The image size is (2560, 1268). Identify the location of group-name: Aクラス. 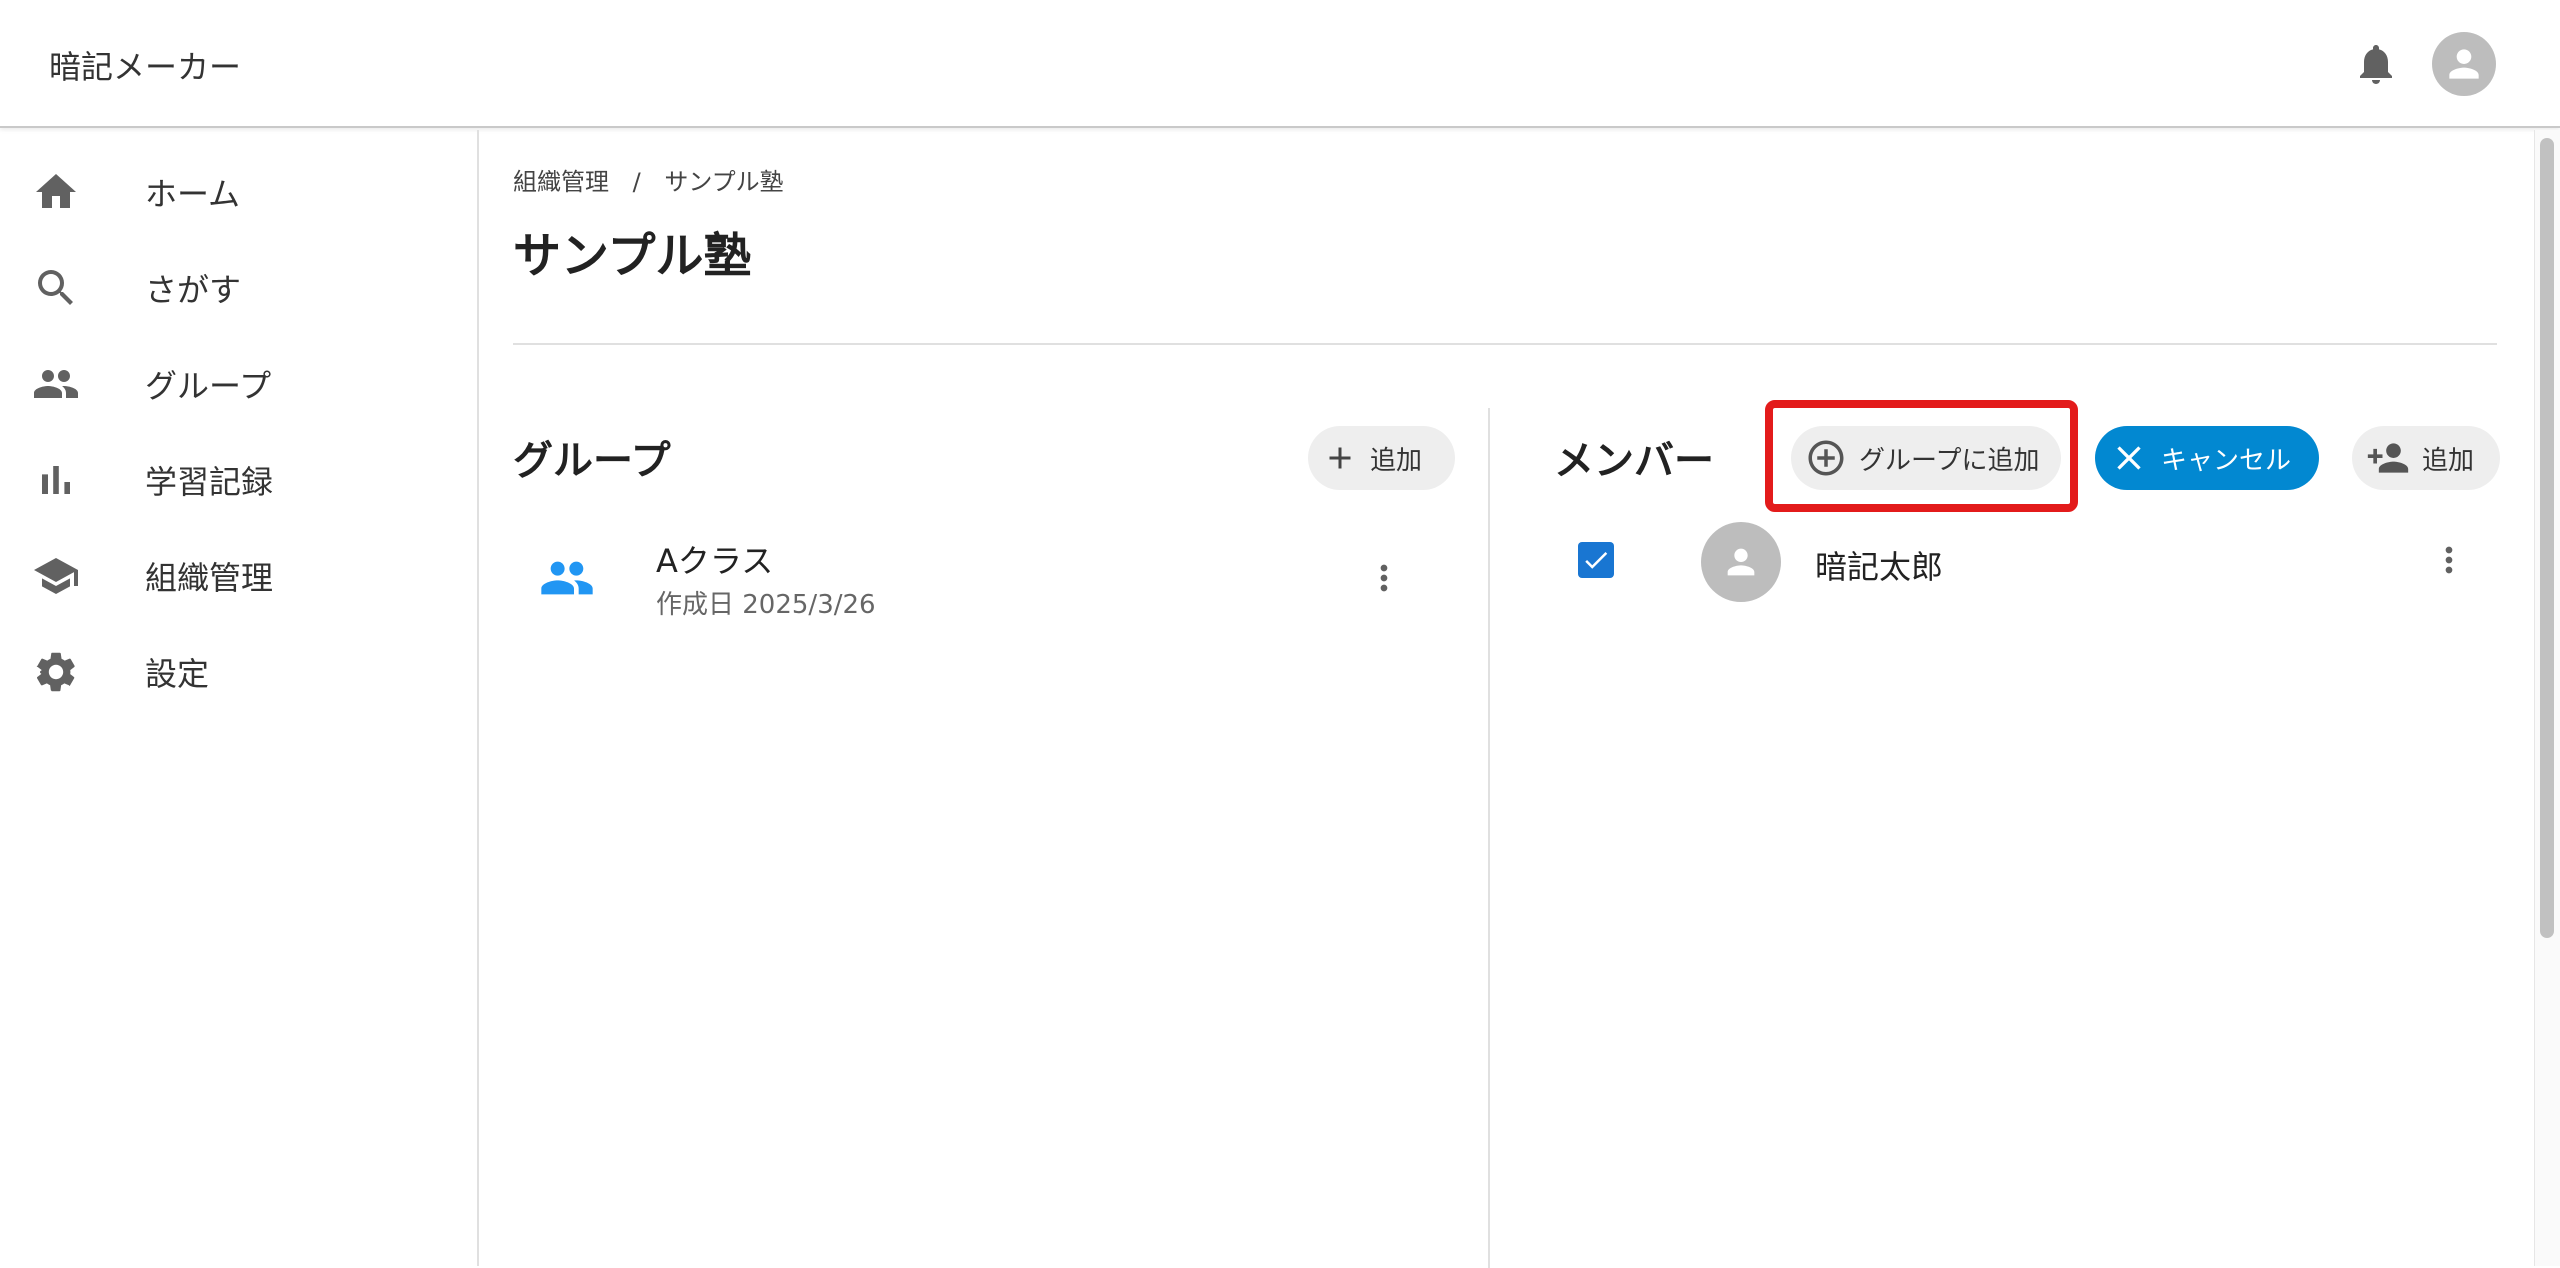
(715, 561).